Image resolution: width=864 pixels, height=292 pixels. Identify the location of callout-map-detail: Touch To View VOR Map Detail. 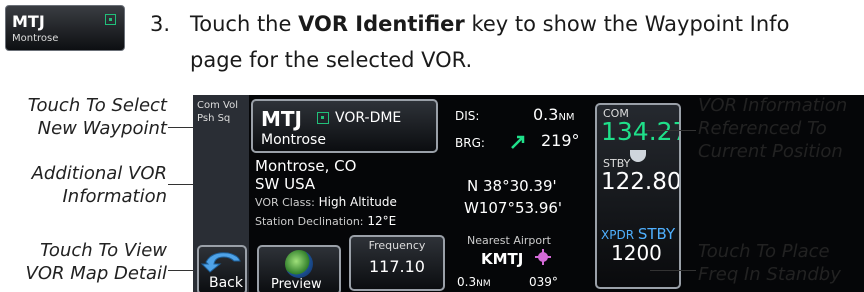
(96, 262).